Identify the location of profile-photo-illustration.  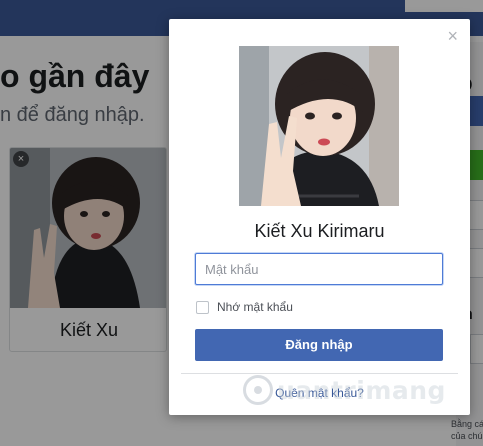
(319, 126).